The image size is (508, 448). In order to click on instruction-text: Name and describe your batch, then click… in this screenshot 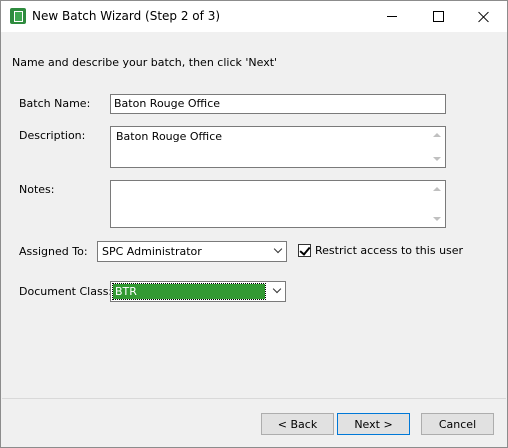, I will do `click(145, 62)`.